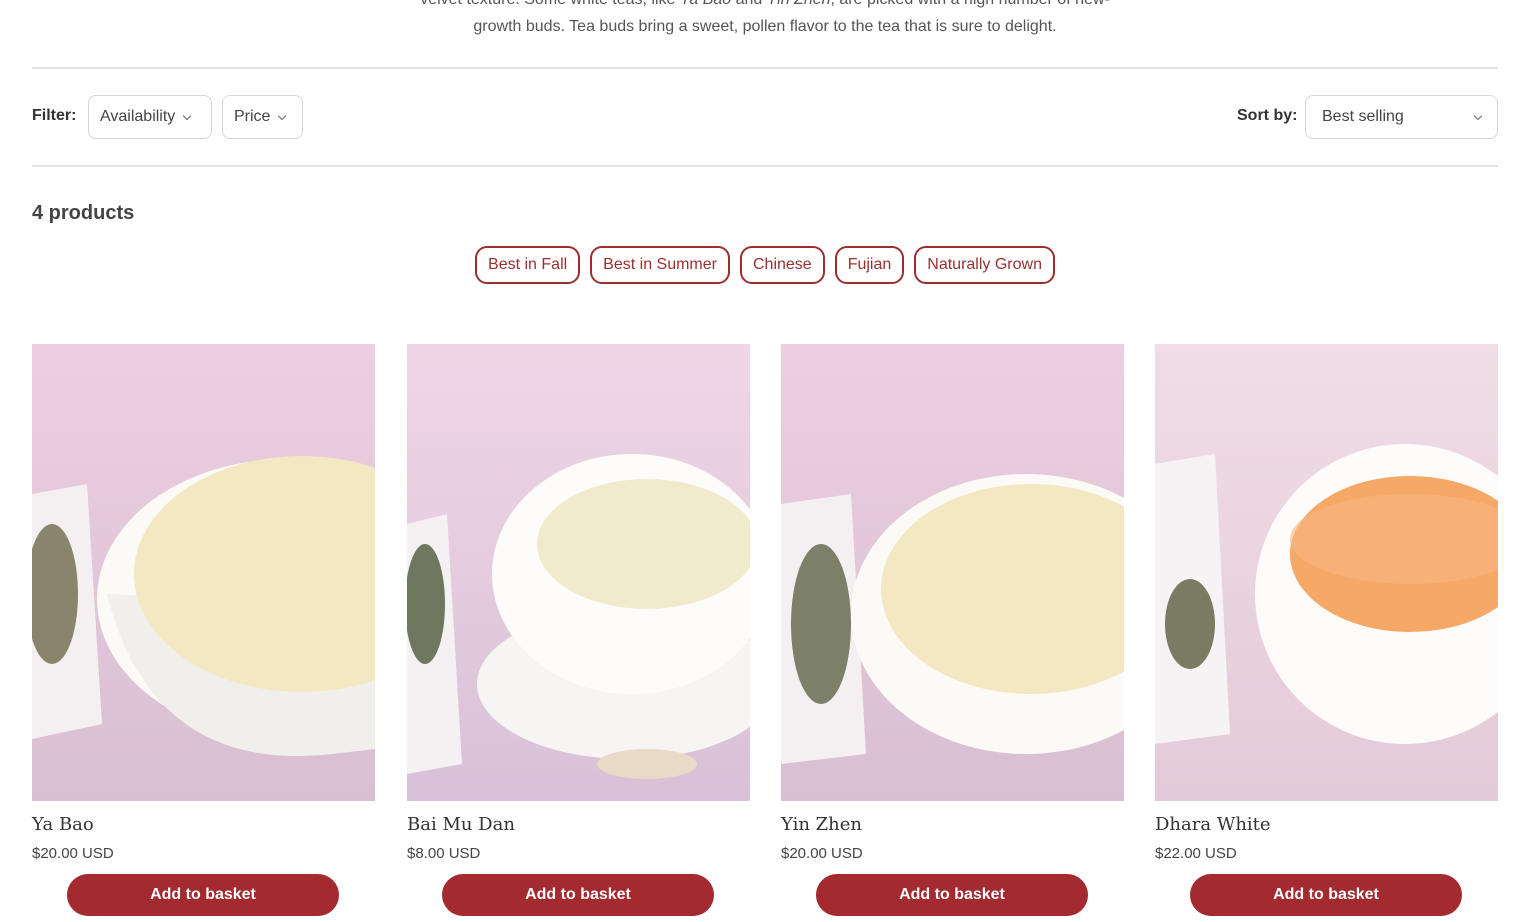 This screenshot has width=1530, height=922. Describe the element at coordinates (660, 265) in the screenshot. I see `tag-best-in-summer: Best in Summer` at that location.